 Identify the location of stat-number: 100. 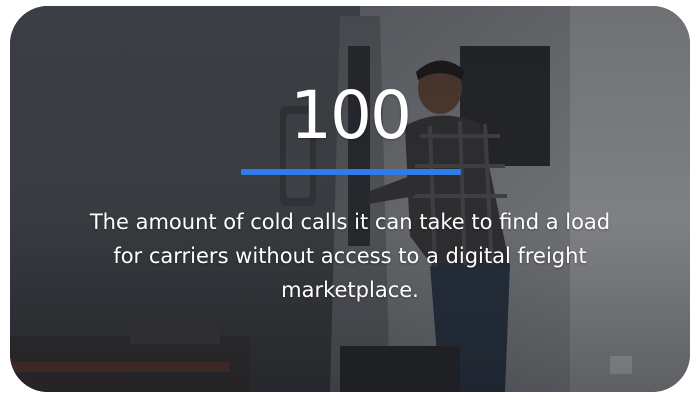
(351, 115).